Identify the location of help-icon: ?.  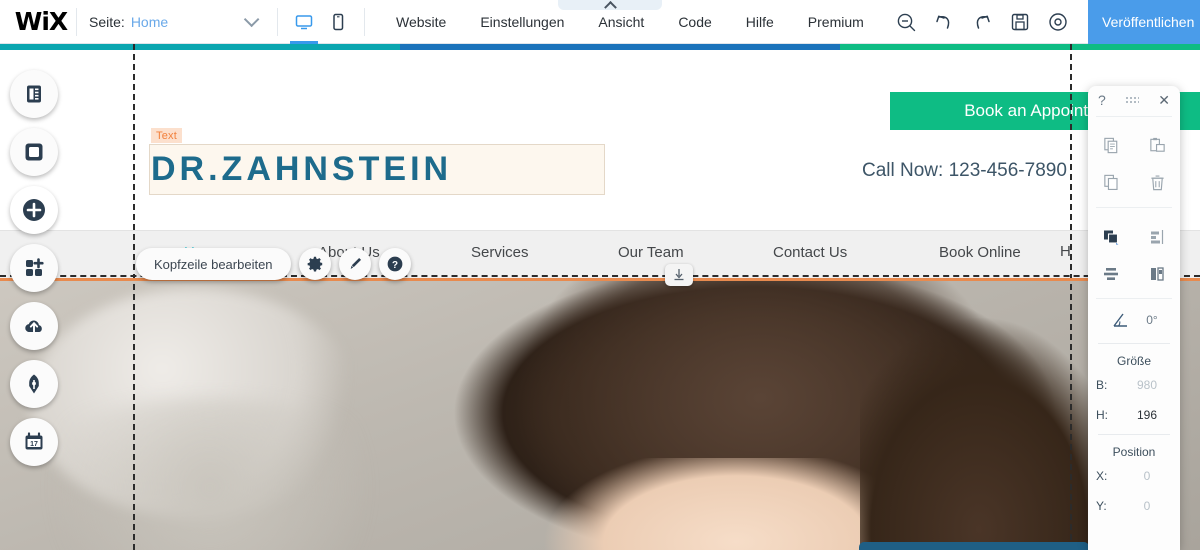
(394, 264).